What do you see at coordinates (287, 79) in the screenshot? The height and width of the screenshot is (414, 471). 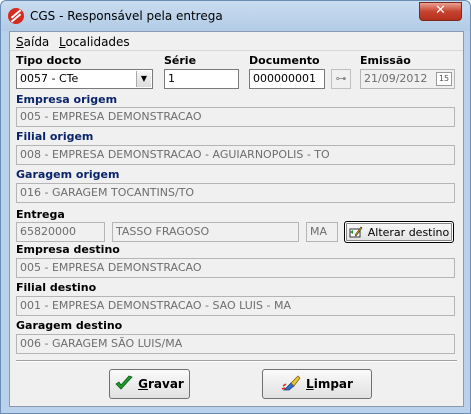 I see `documento-input: 000000001` at bounding box center [287, 79].